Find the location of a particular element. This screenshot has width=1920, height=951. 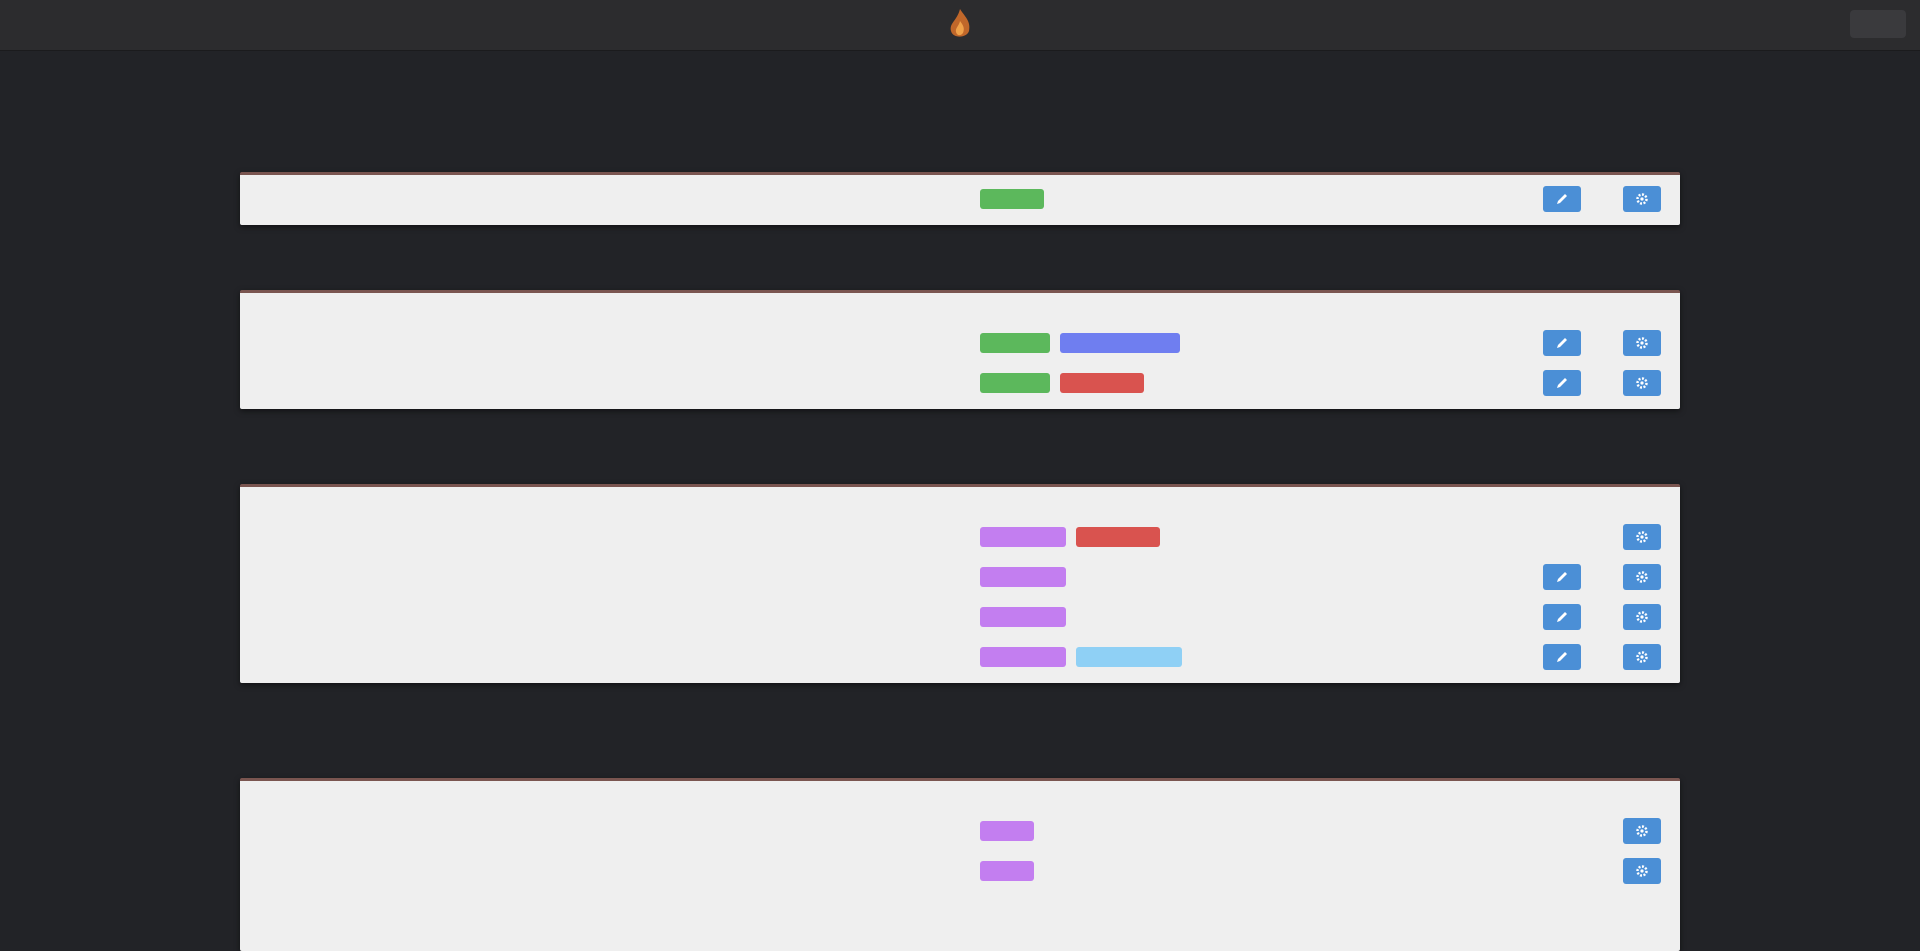

category-tag is located at coordinates (1129, 657).